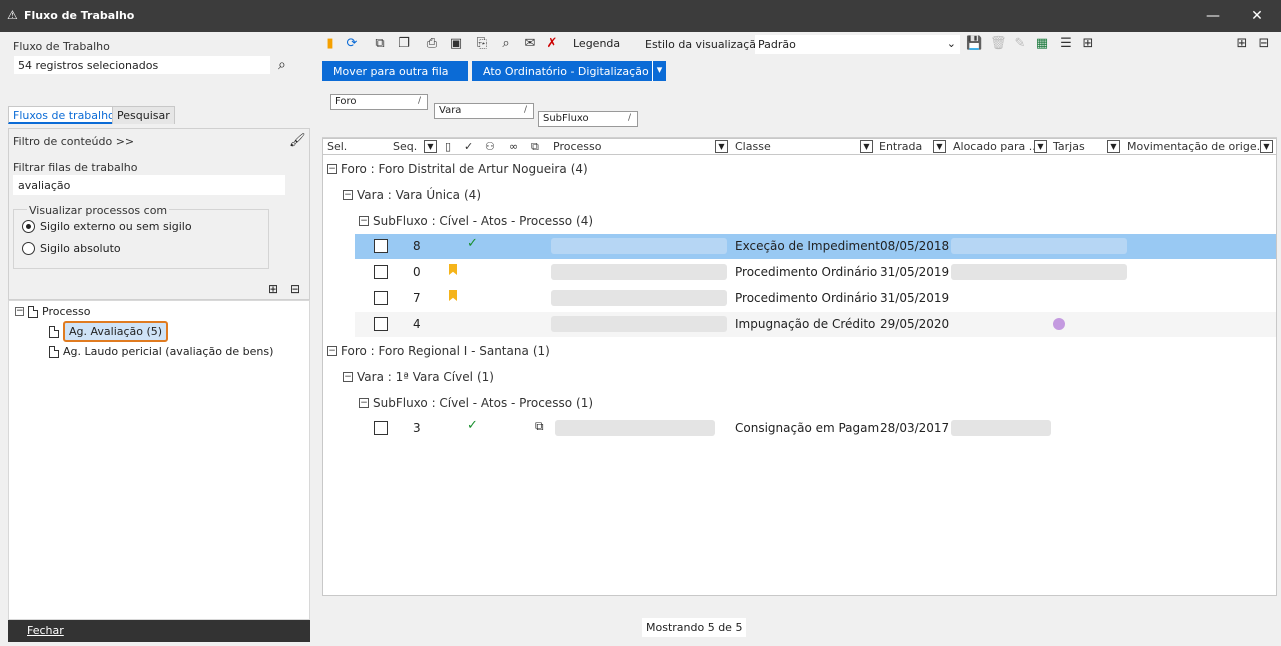 The image size is (1281, 646). Describe the element at coordinates (530, 44) in the screenshot. I see `comment-icon: ✉` at that location.